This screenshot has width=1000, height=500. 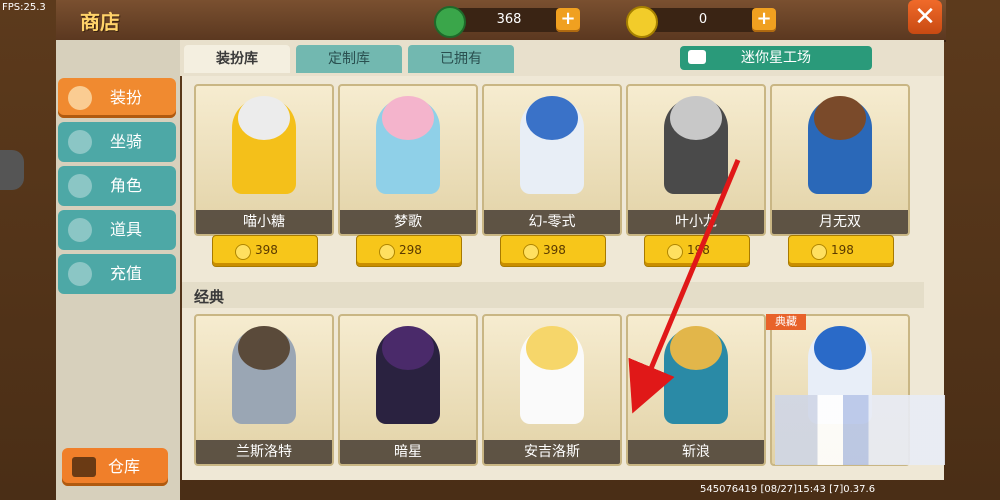 What do you see at coordinates (684, 286) in the screenshot?
I see `red-arrow-annotation` at bounding box center [684, 286].